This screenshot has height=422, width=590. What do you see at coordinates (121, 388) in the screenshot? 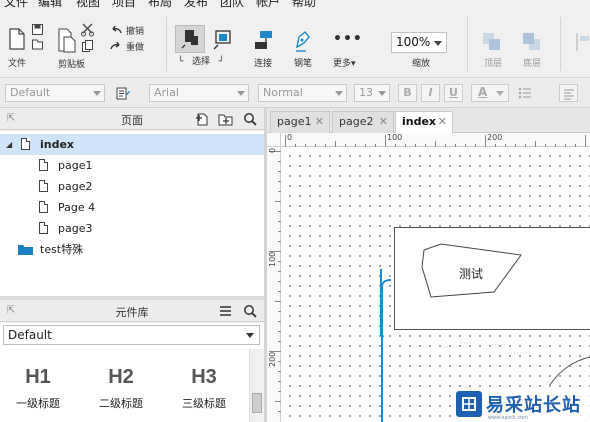
I see `widget-h2: H2 二级标题` at bounding box center [121, 388].